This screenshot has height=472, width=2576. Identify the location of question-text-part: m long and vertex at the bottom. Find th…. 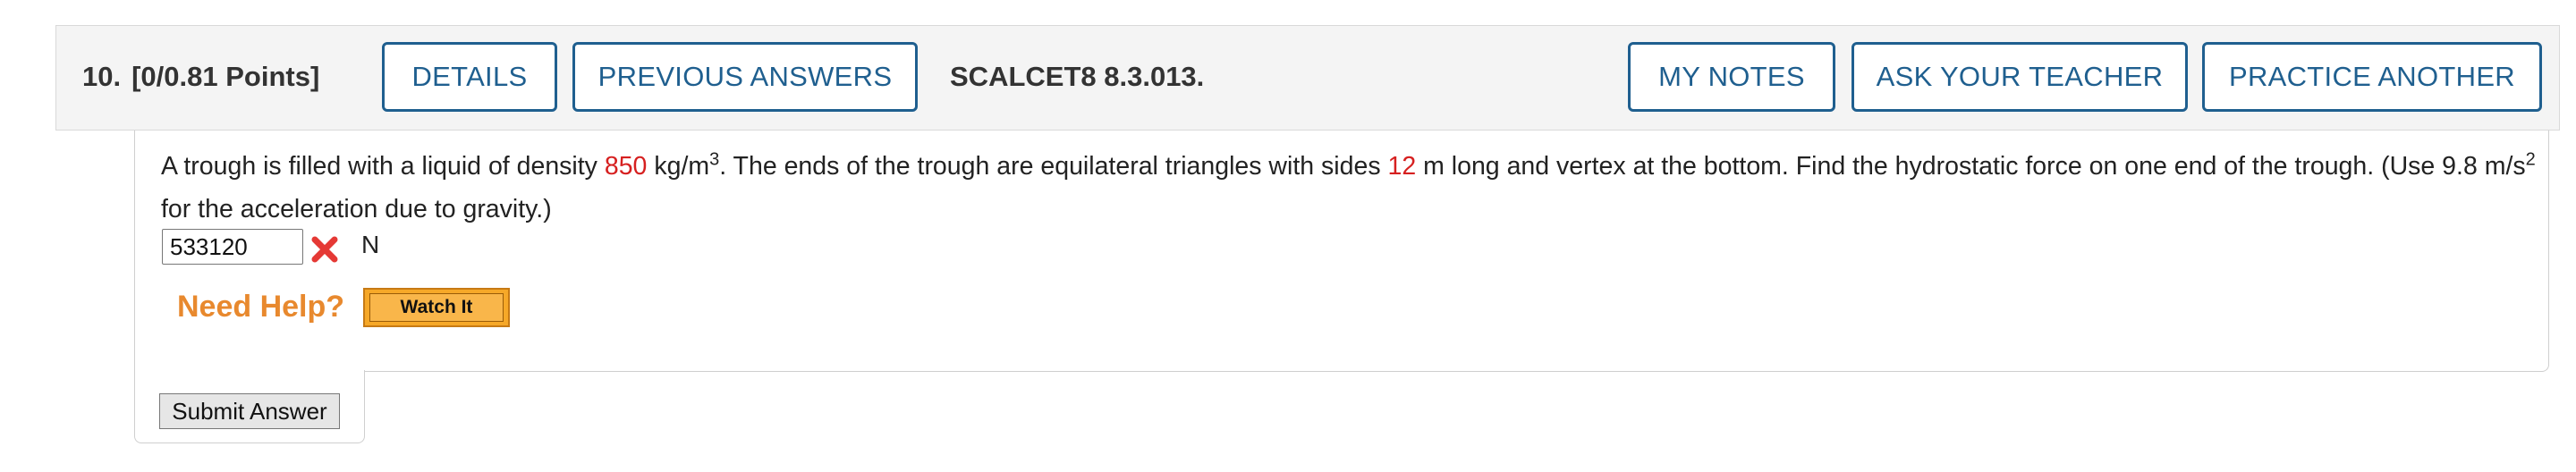
(1971, 166).